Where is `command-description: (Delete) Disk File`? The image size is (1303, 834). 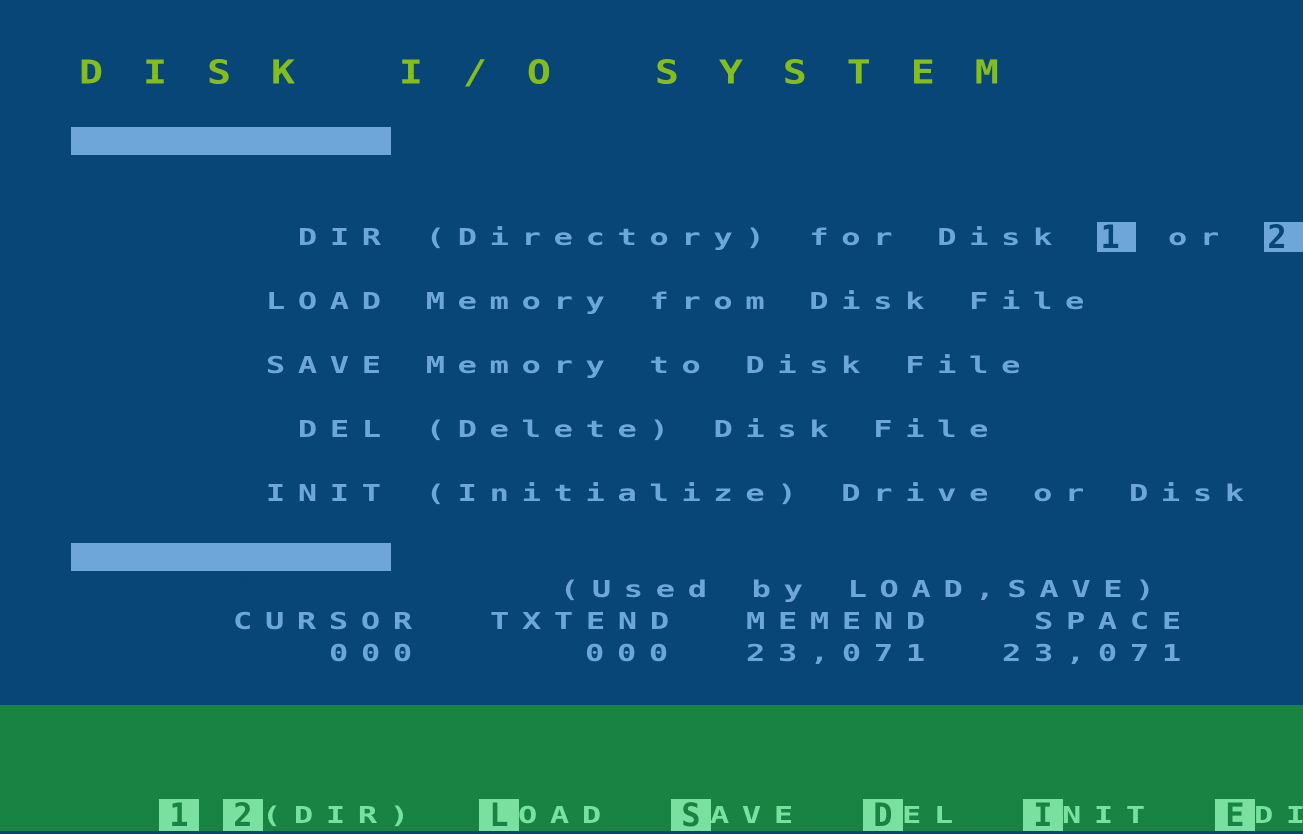
command-description: (Delete) Disk File is located at coordinates (713, 429).